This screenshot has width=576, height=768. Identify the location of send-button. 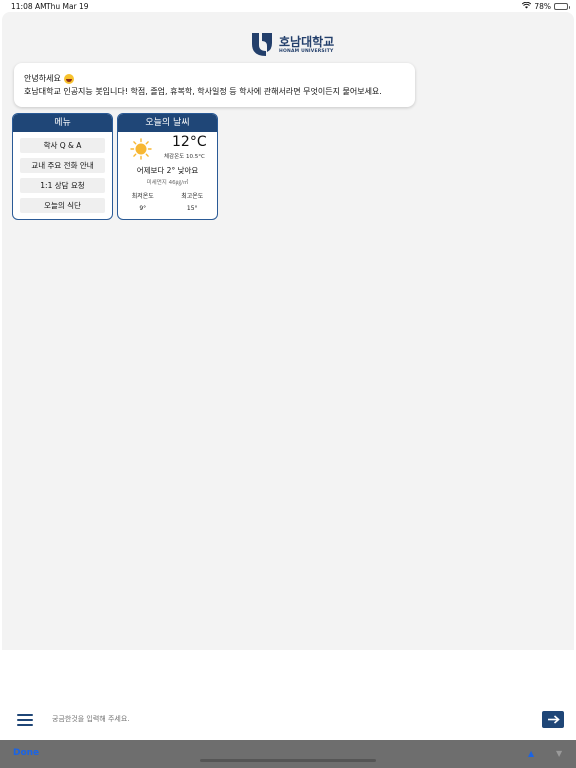
(553, 719).